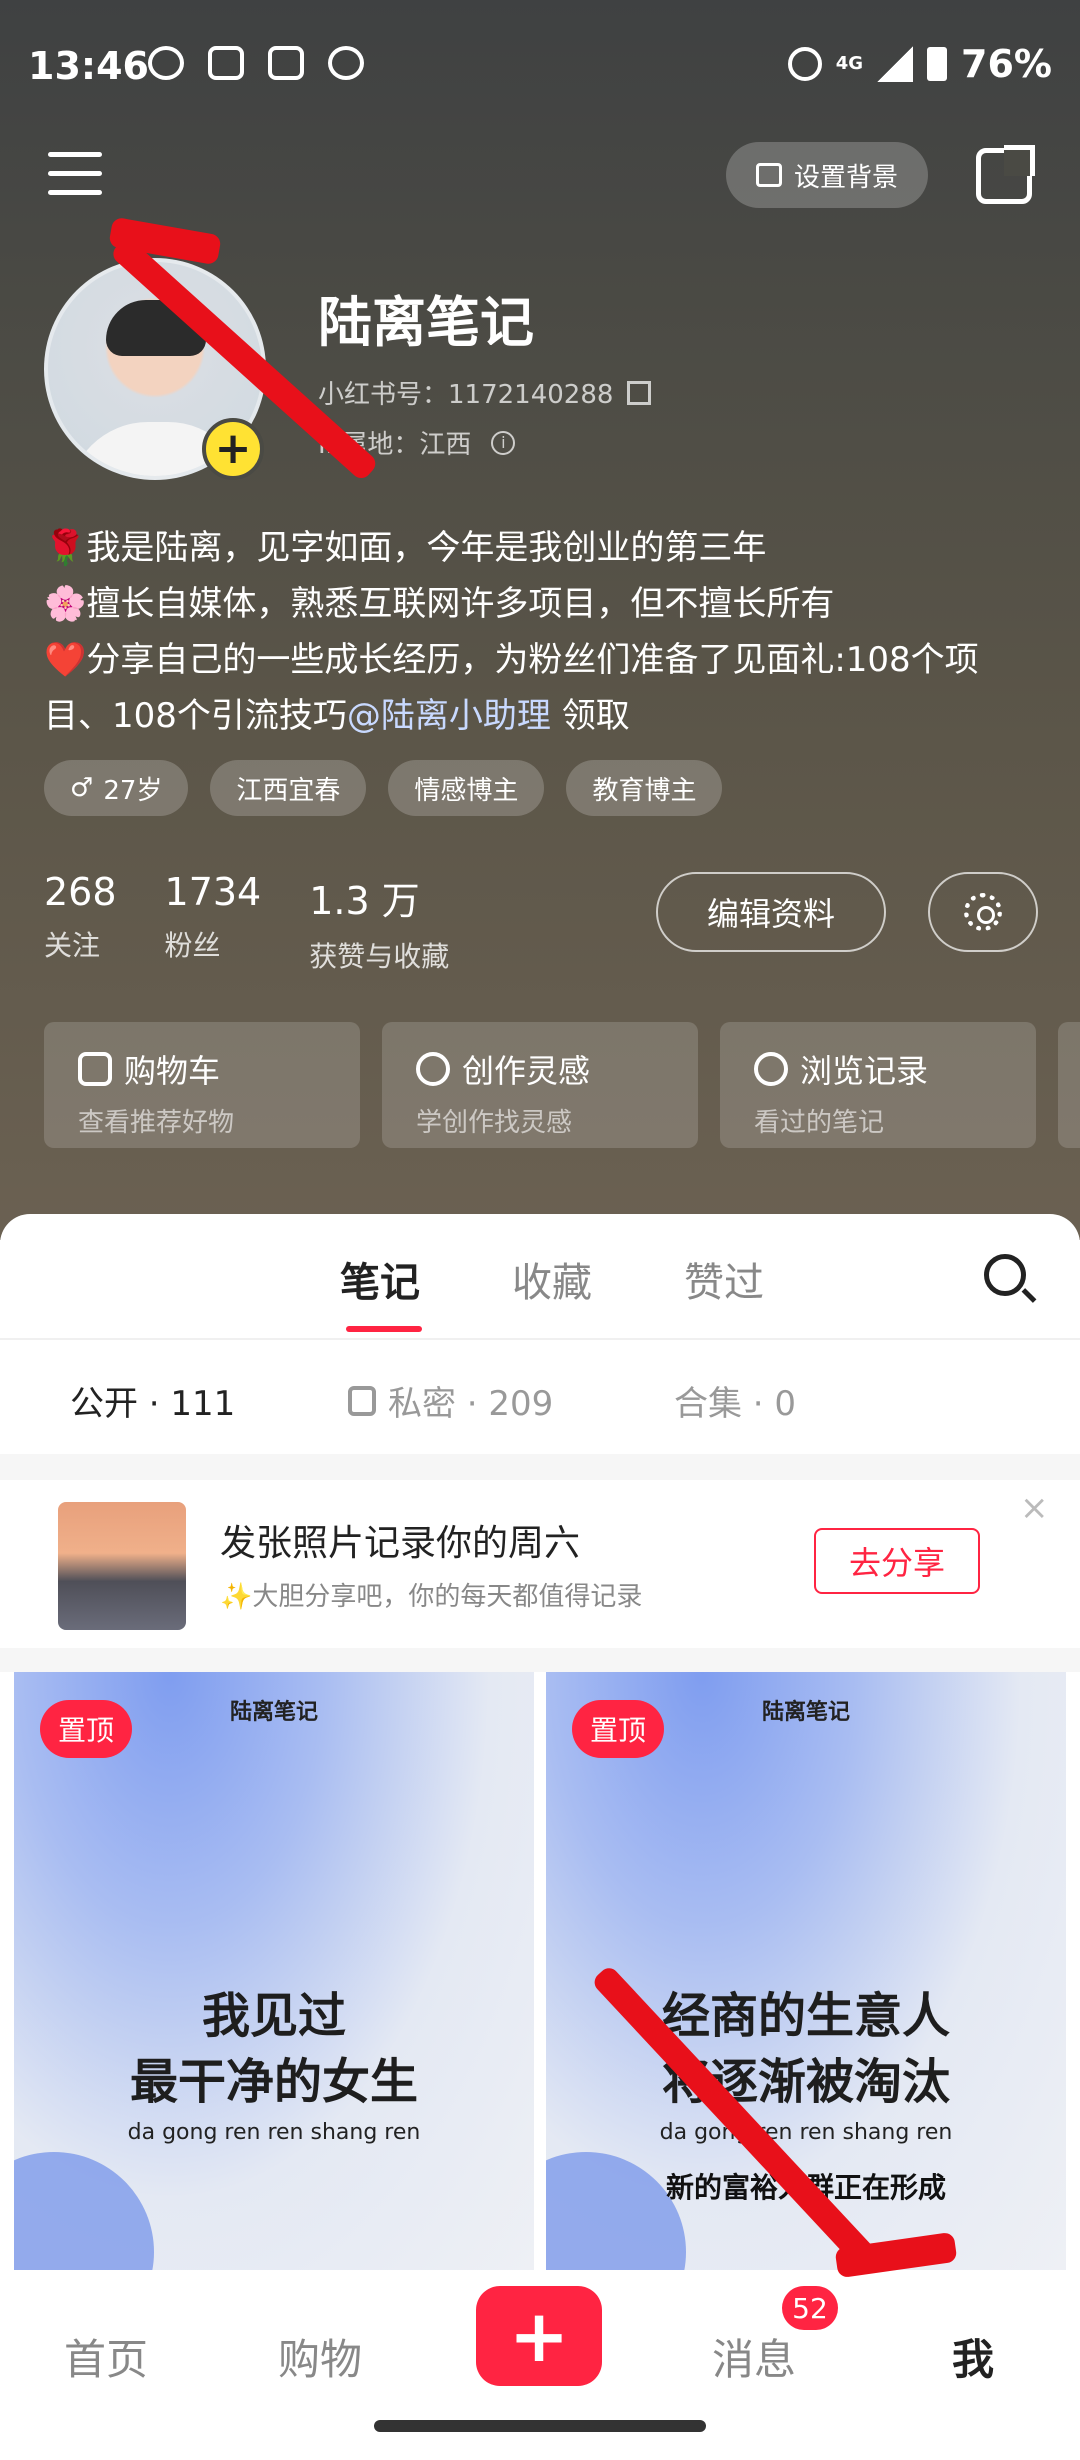 The image size is (1080, 2460). I want to click on tab-liked: 赞过, so click(724, 1279).